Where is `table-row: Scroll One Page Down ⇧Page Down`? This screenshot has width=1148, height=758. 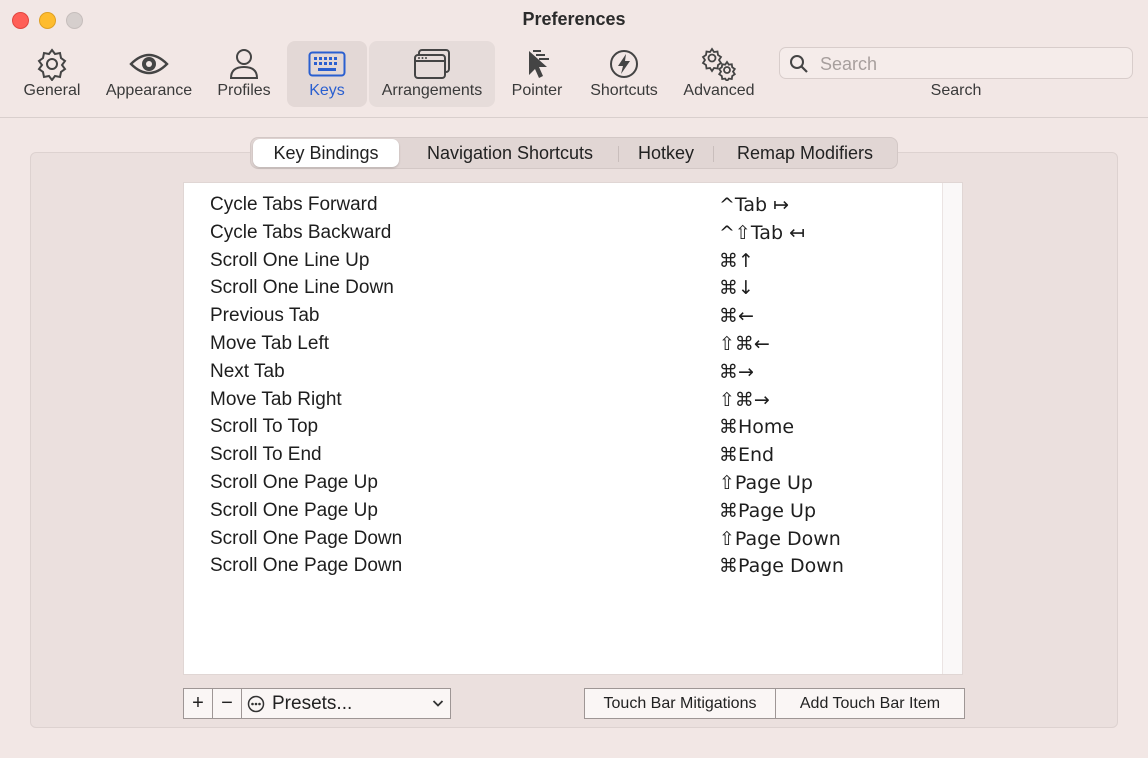
table-row: Scroll One Page Down ⇧Page Down is located at coordinates (563, 539).